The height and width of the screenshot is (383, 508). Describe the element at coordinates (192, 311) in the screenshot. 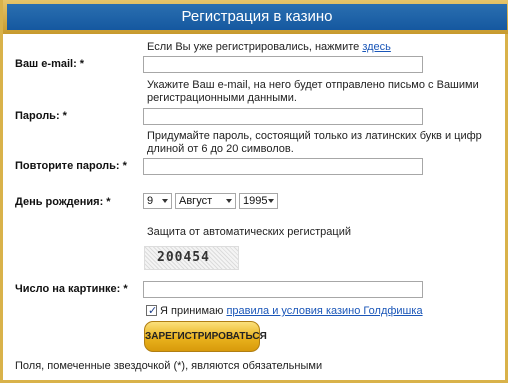

I see `terms-prefix: Я принимаю` at that location.